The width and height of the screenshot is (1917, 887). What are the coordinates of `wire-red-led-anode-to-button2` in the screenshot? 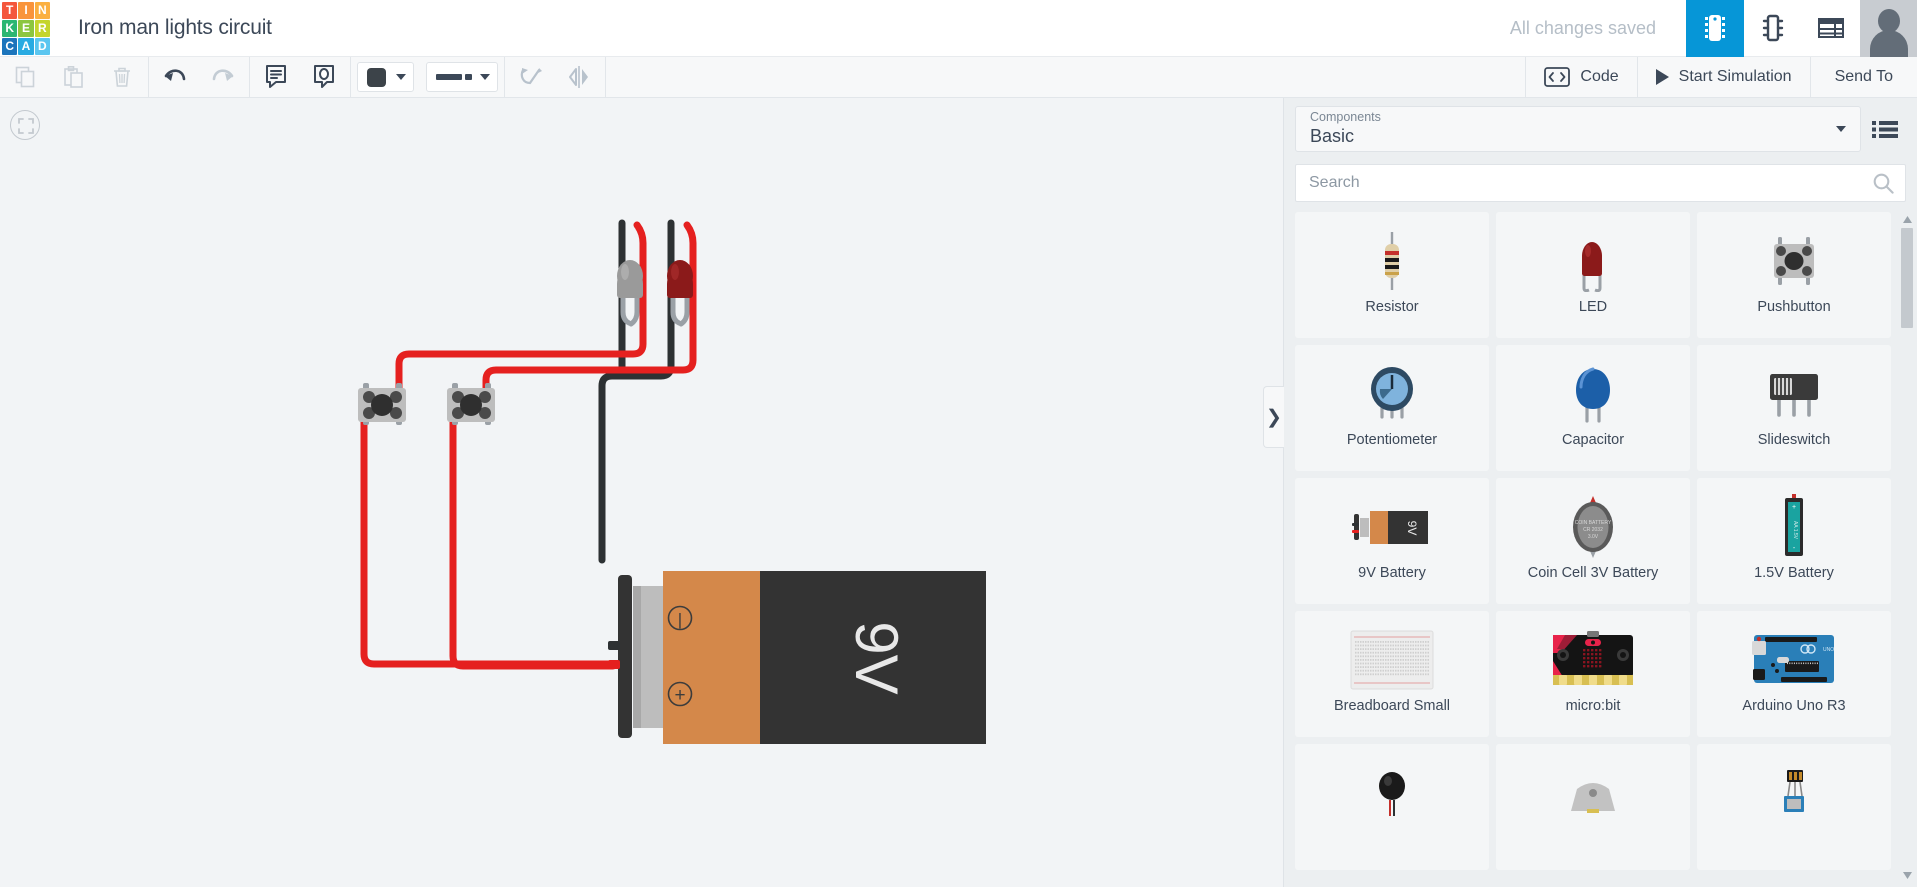 It's located at (589, 307).